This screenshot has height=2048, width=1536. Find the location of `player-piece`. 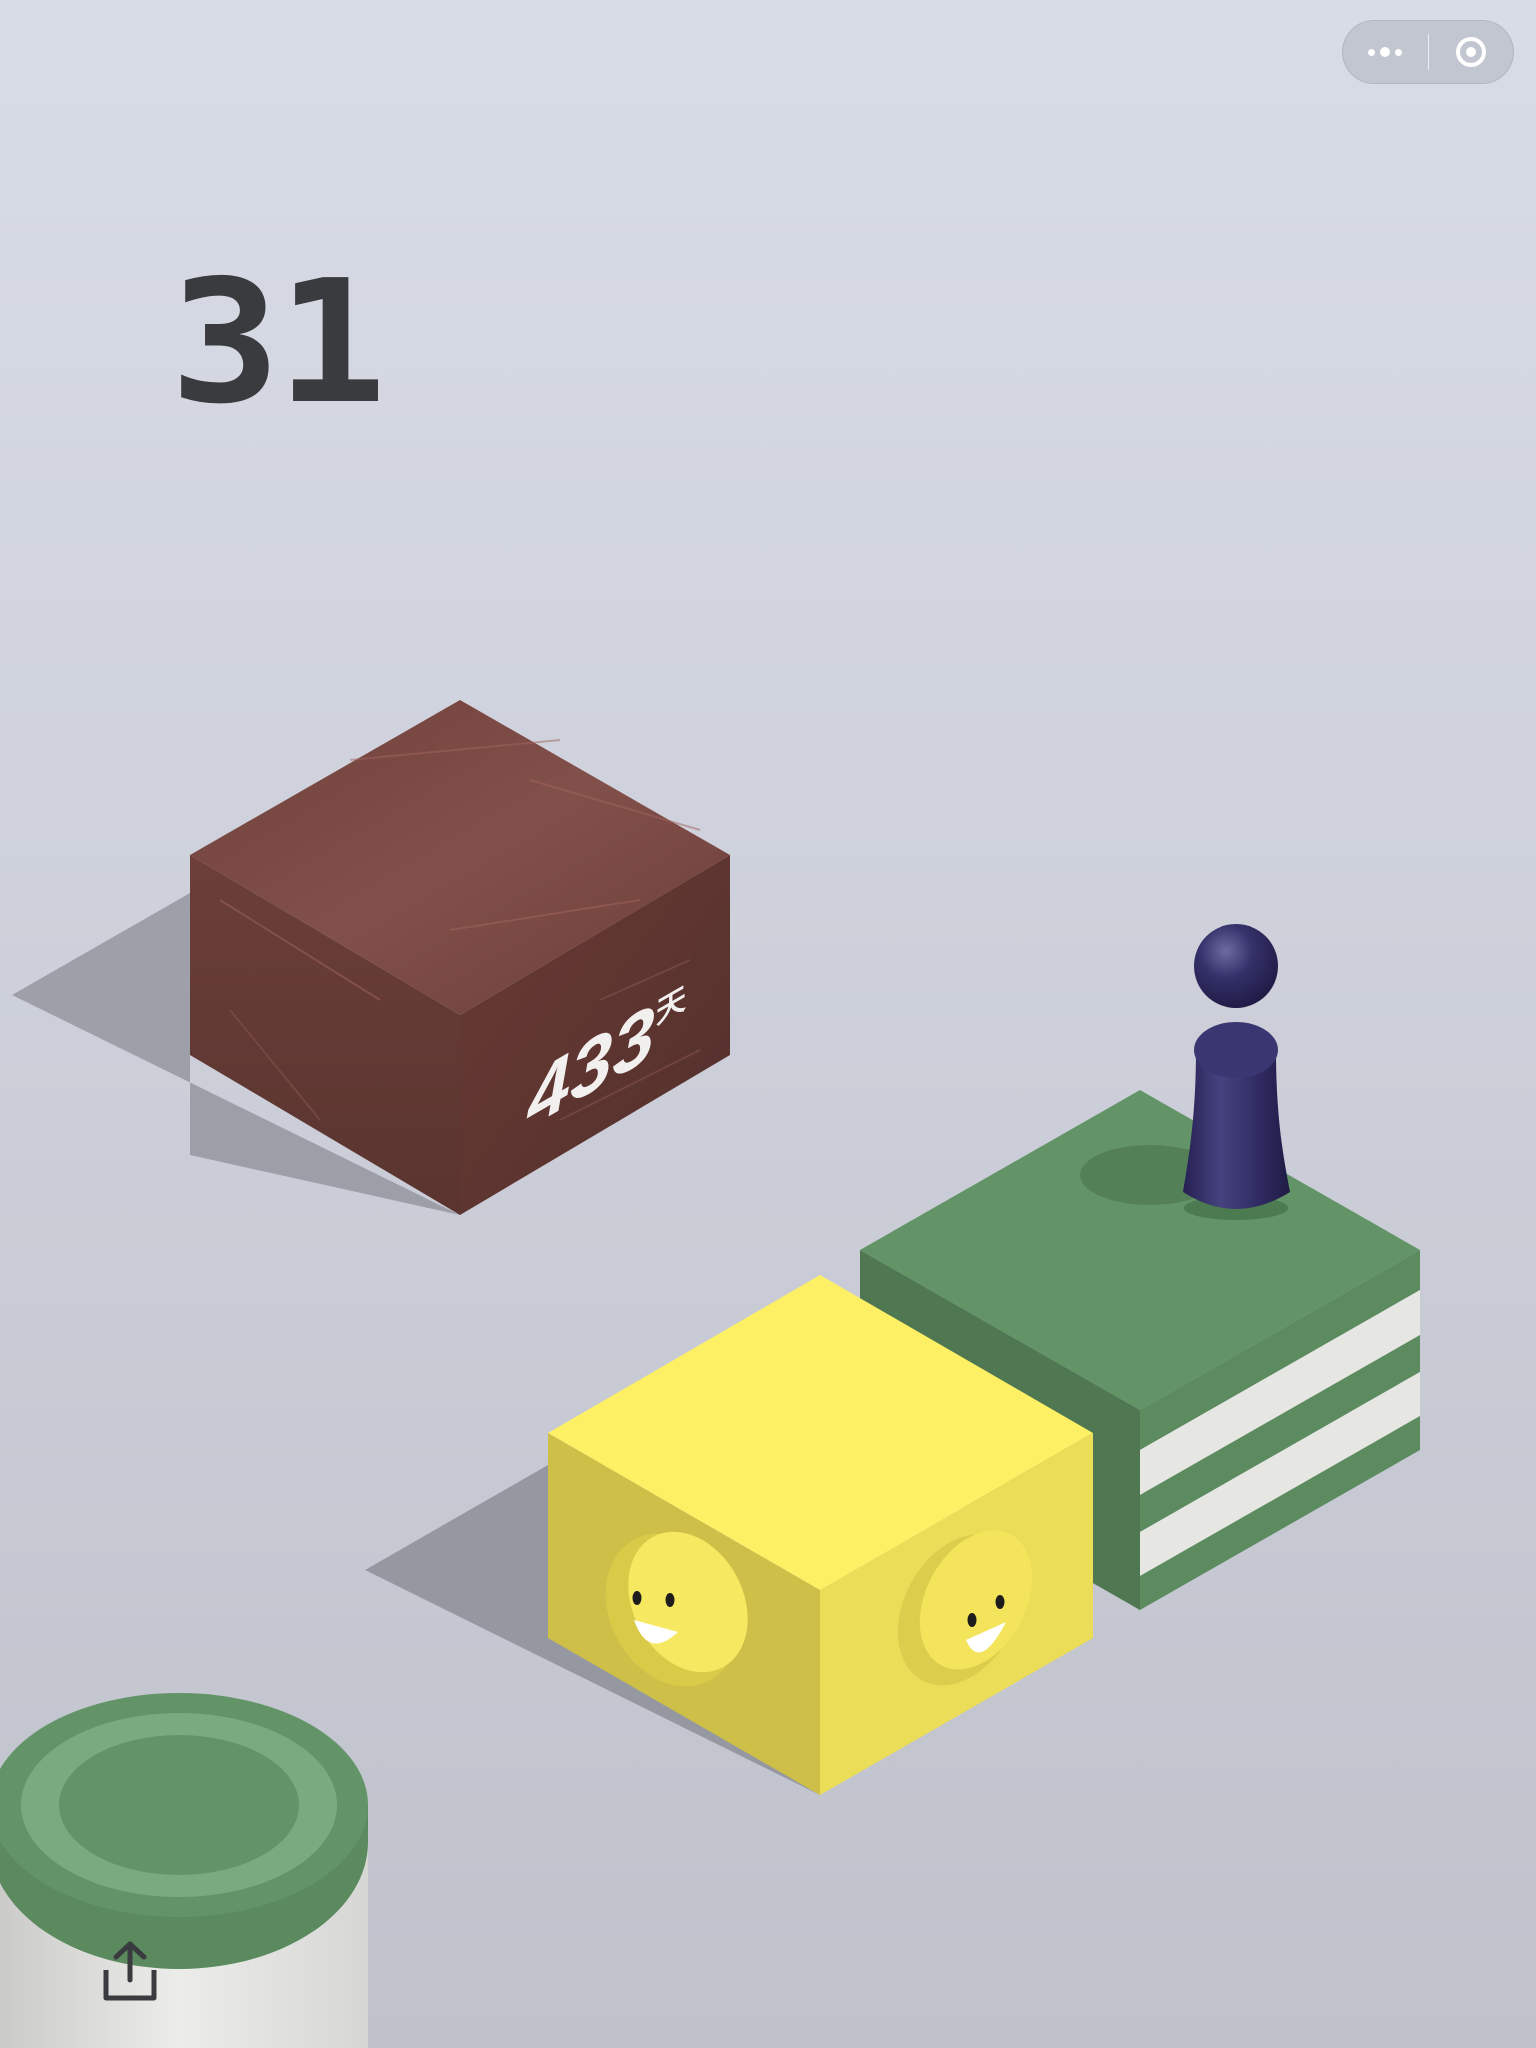

player-piece is located at coordinates (1236, 1072).